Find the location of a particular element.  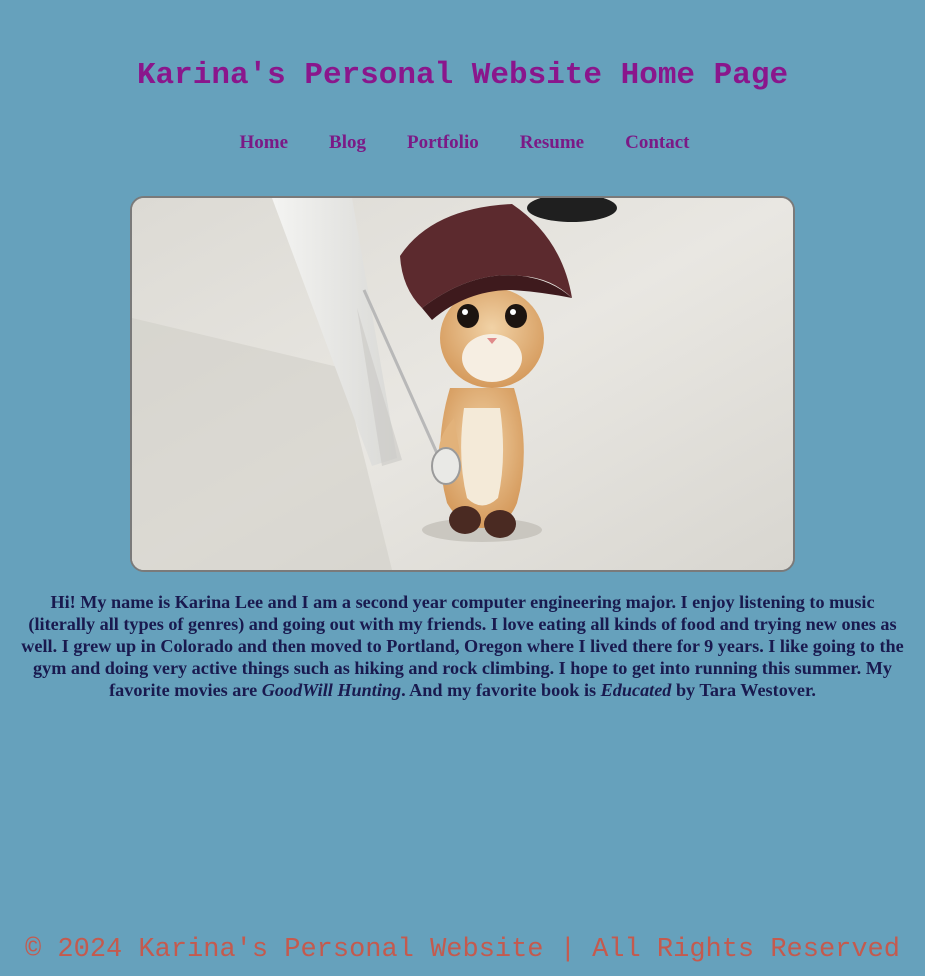

favorite-book: Educated is located at coordinates (636, 690).